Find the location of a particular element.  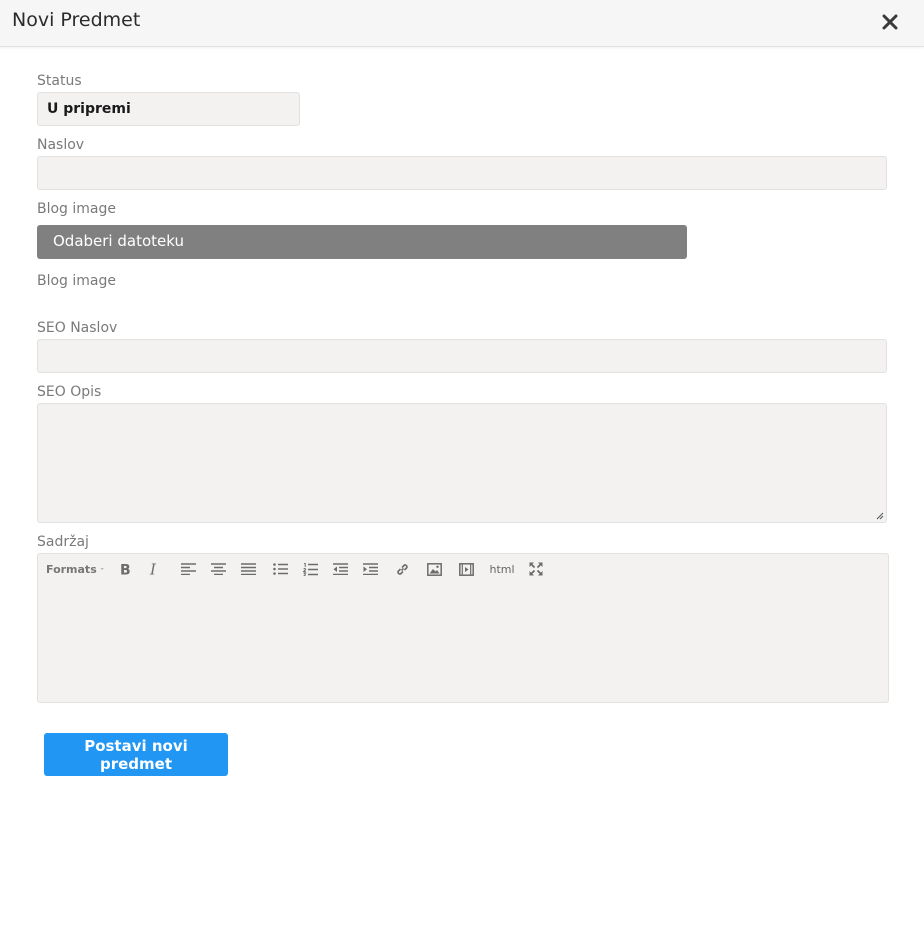

choose-file-button: Odaberi datoteku is located at coordinates (362, 242).